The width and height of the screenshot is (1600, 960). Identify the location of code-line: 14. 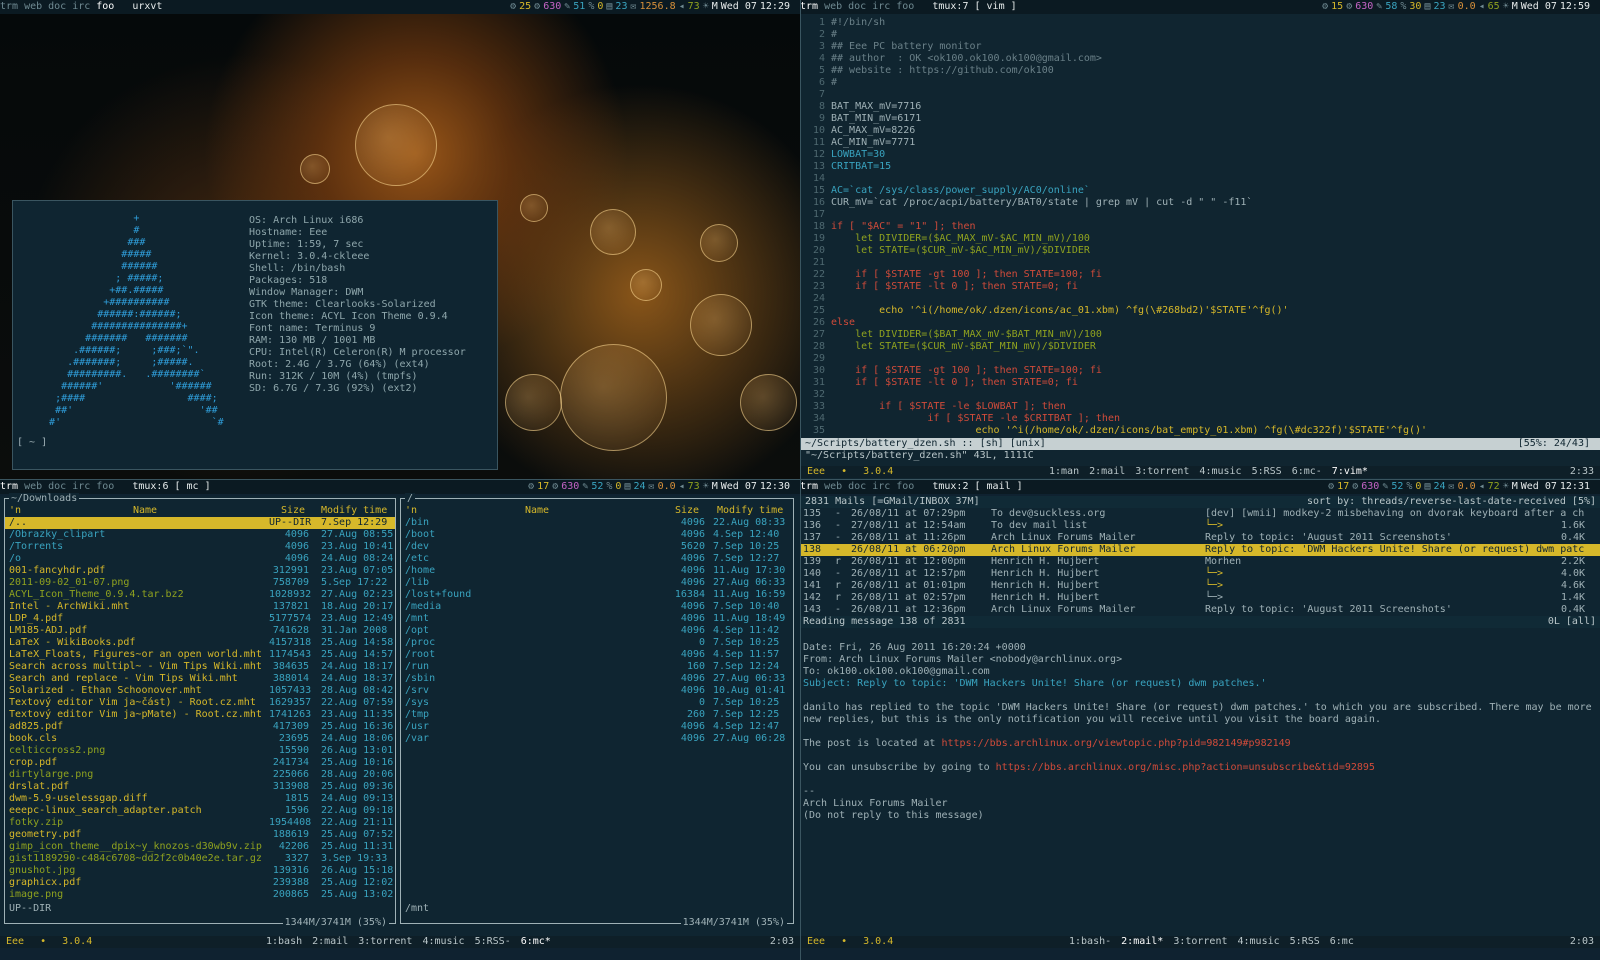
(1116, 179).